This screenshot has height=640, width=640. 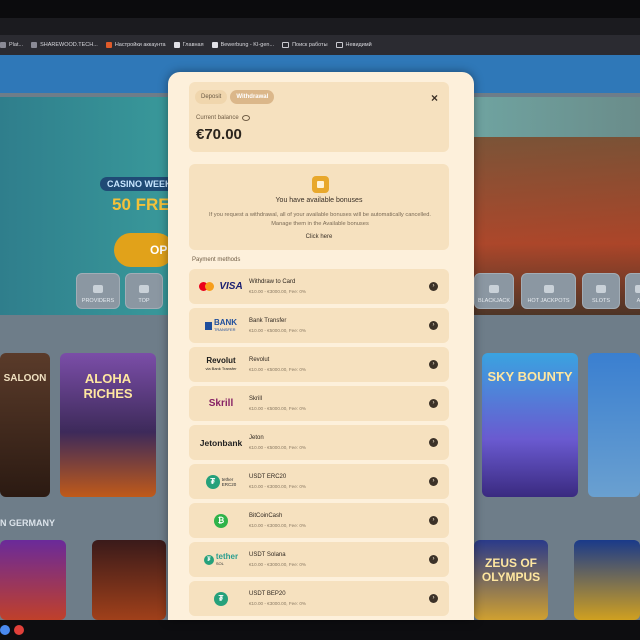 What do you see at coordinates (98, 301) in the screenshot?
I see `category-label: PROVIDERS` at bounding box center [98, 301].